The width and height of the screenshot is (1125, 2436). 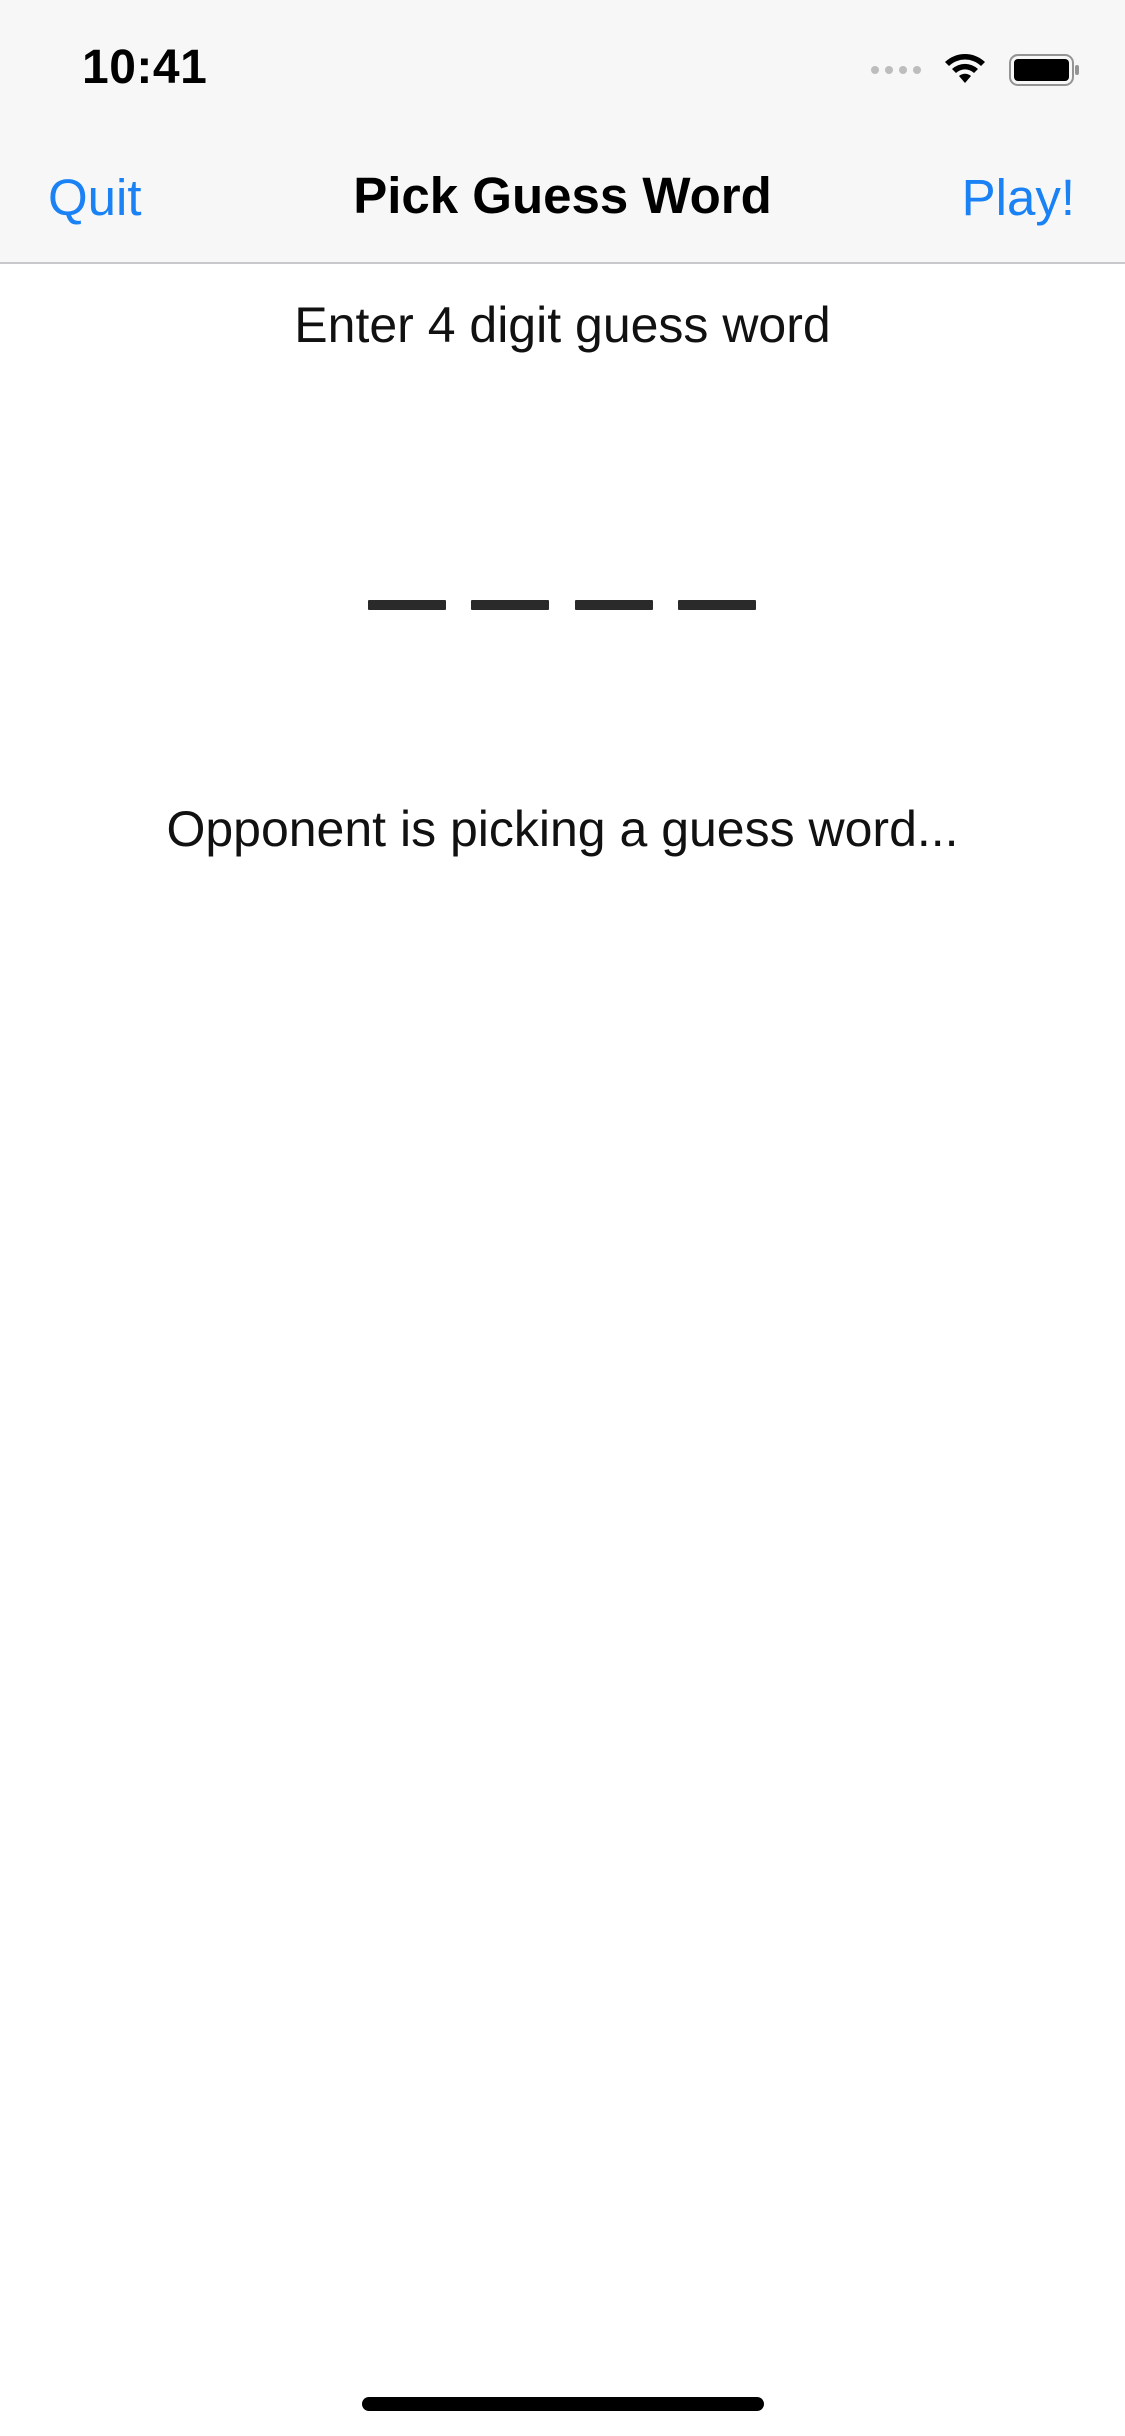 I want to click on battery-icon, so click(x=1045, y=70).